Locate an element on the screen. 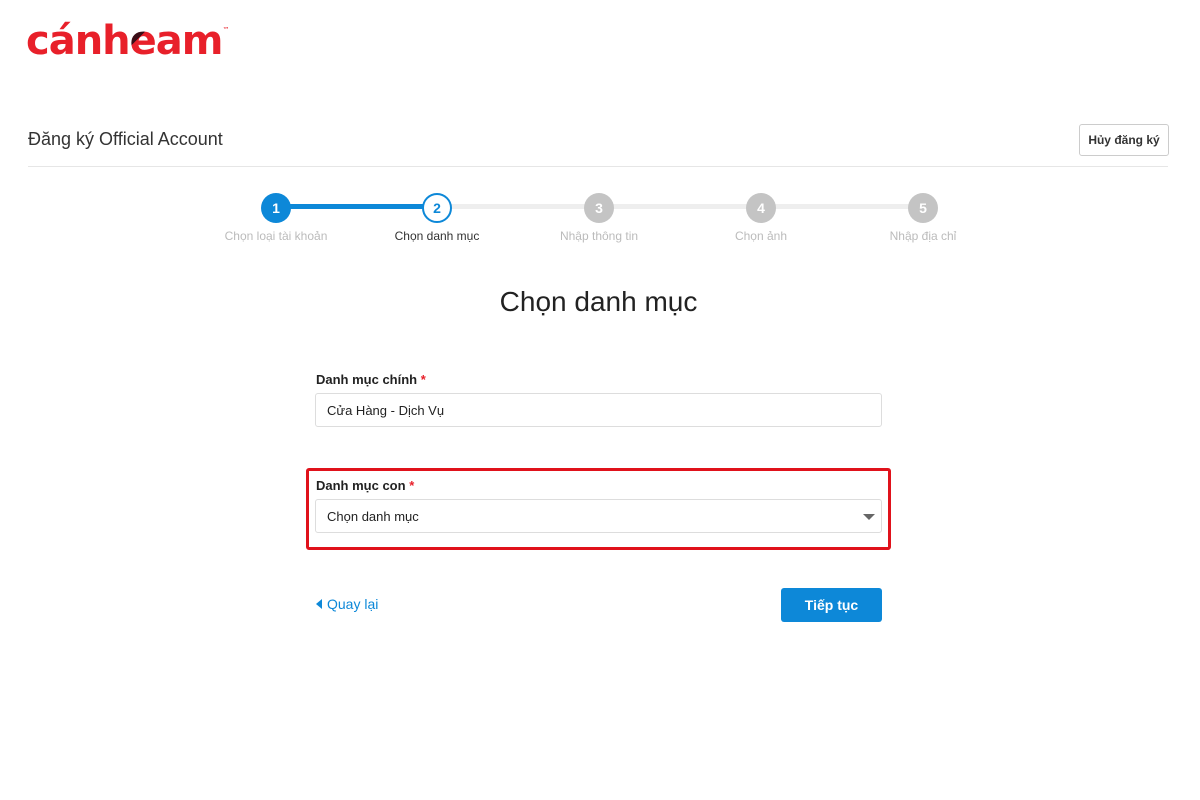 Image resolution: width=1200 pixels, height=800 pixels. label-text: Danh mục chính is located at coordinates (367, 379).